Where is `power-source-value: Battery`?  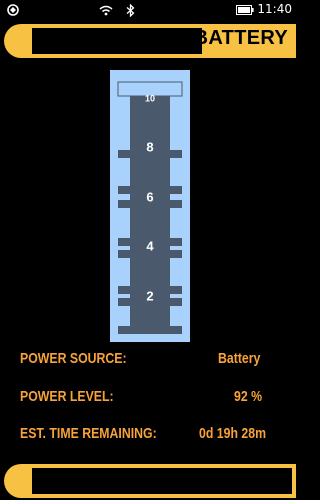
power-source-value: Battery is located at coordinates (239, 358).